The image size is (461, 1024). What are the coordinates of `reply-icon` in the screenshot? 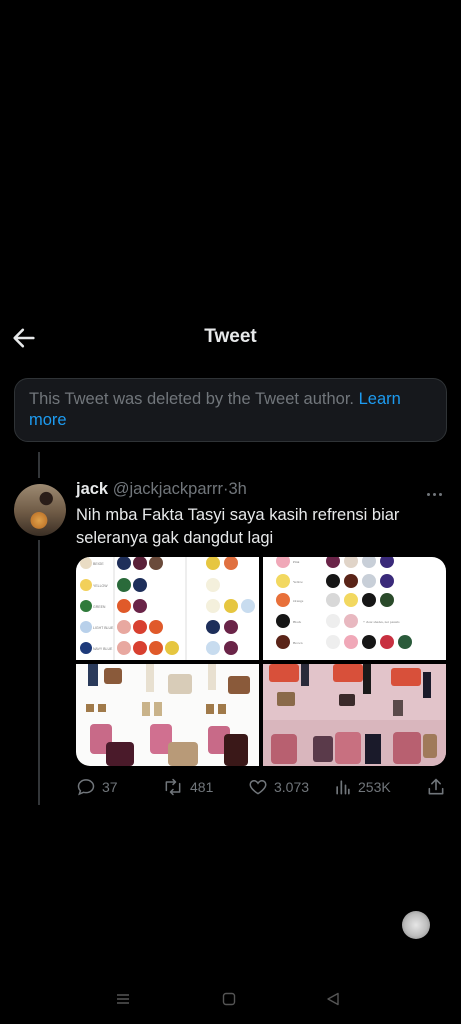 It's located at (86, 787).